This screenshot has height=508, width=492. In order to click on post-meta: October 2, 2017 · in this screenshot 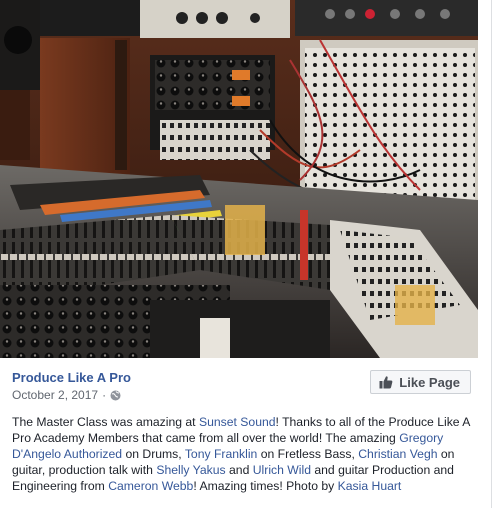, I will do `click(66, 395)`.